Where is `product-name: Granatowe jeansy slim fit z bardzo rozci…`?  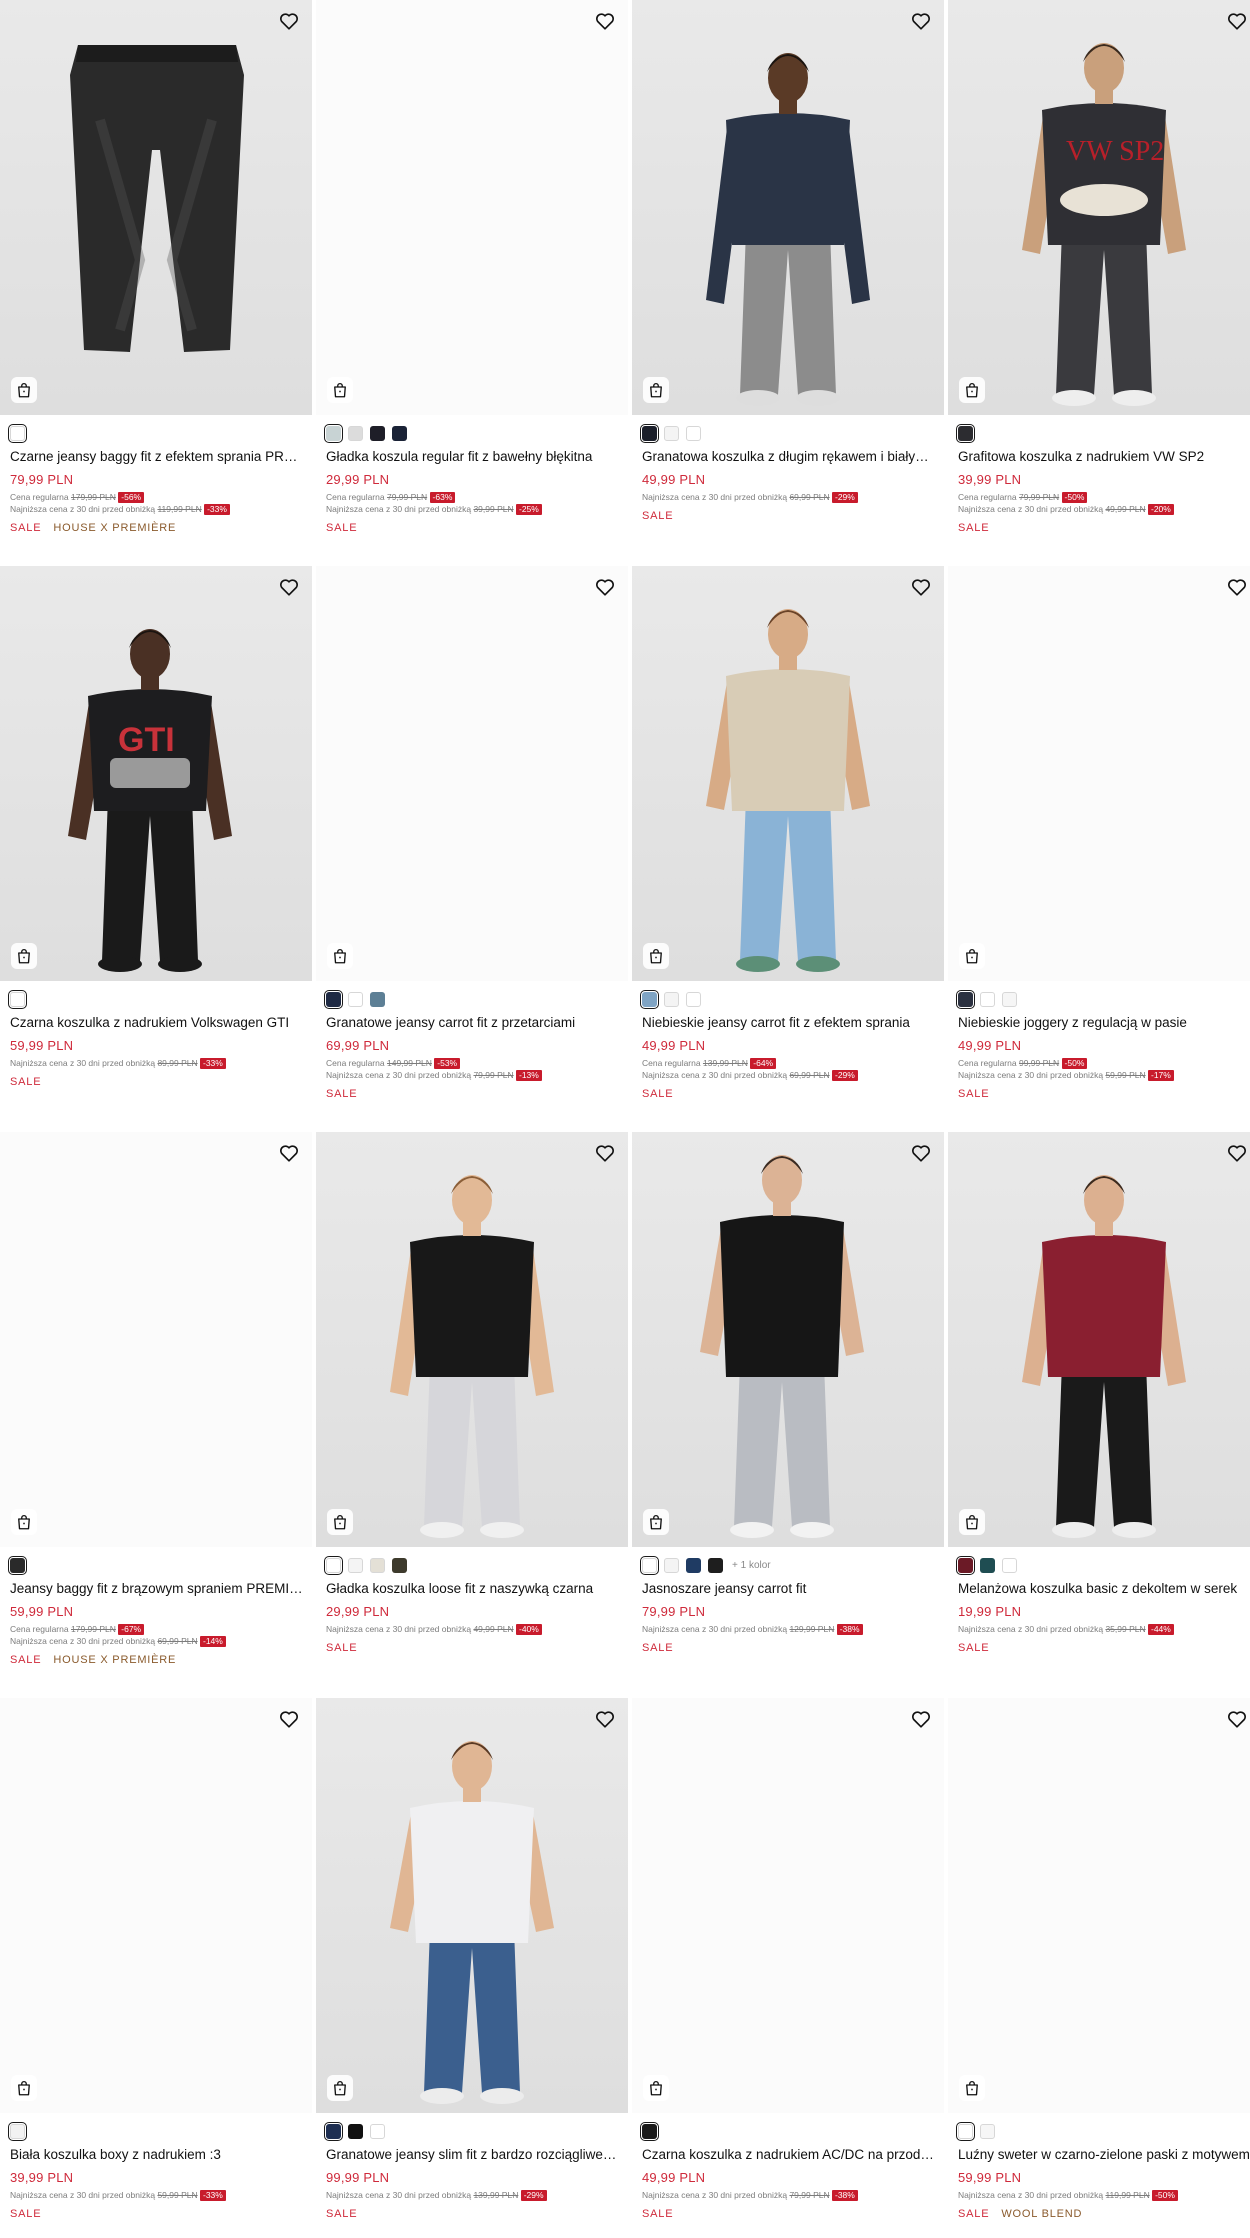 product-name: Granatowe jeansy slim fit z bardzo rozci… is located at coordinates (474, 2154).